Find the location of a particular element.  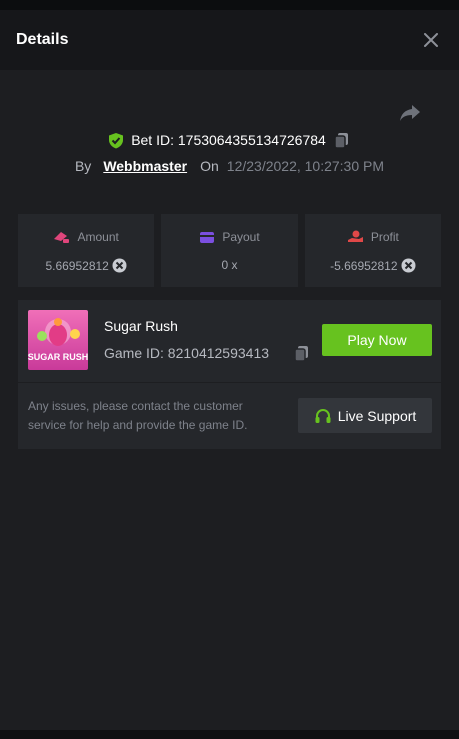

divider is located at coordinates (229, 382).